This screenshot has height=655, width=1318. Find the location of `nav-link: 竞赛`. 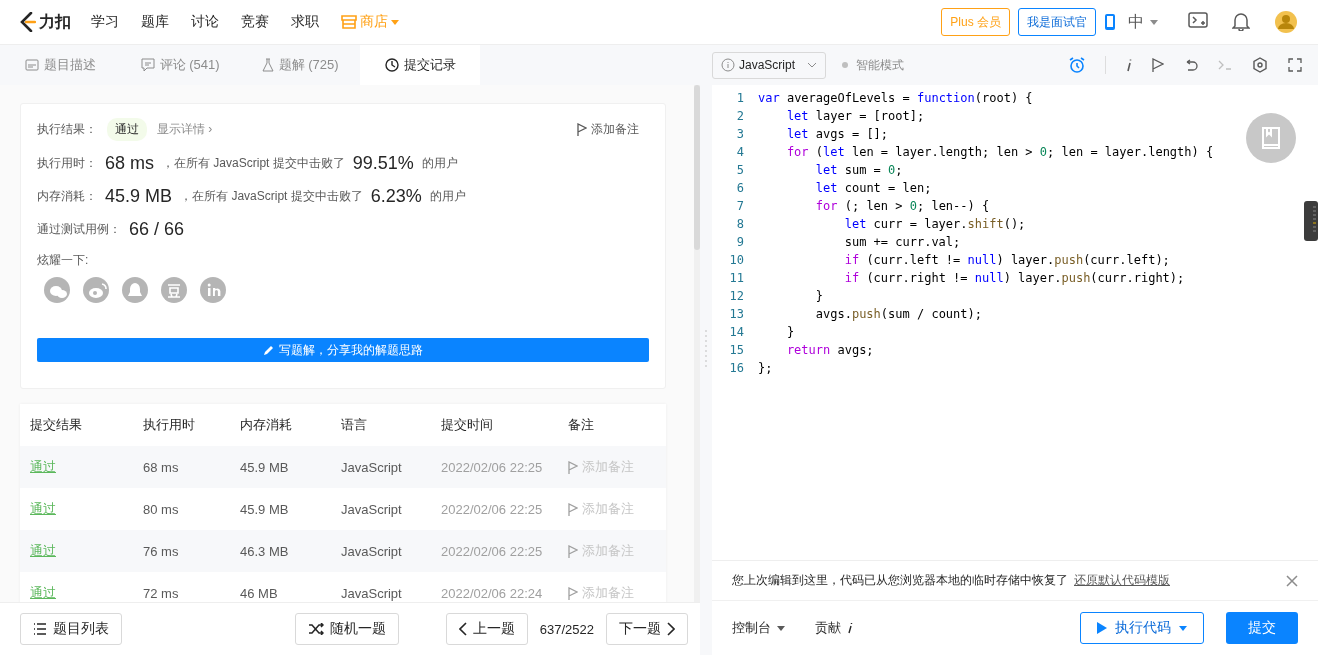

nav-link: 竞赛 is located at coordinates (255, 22).